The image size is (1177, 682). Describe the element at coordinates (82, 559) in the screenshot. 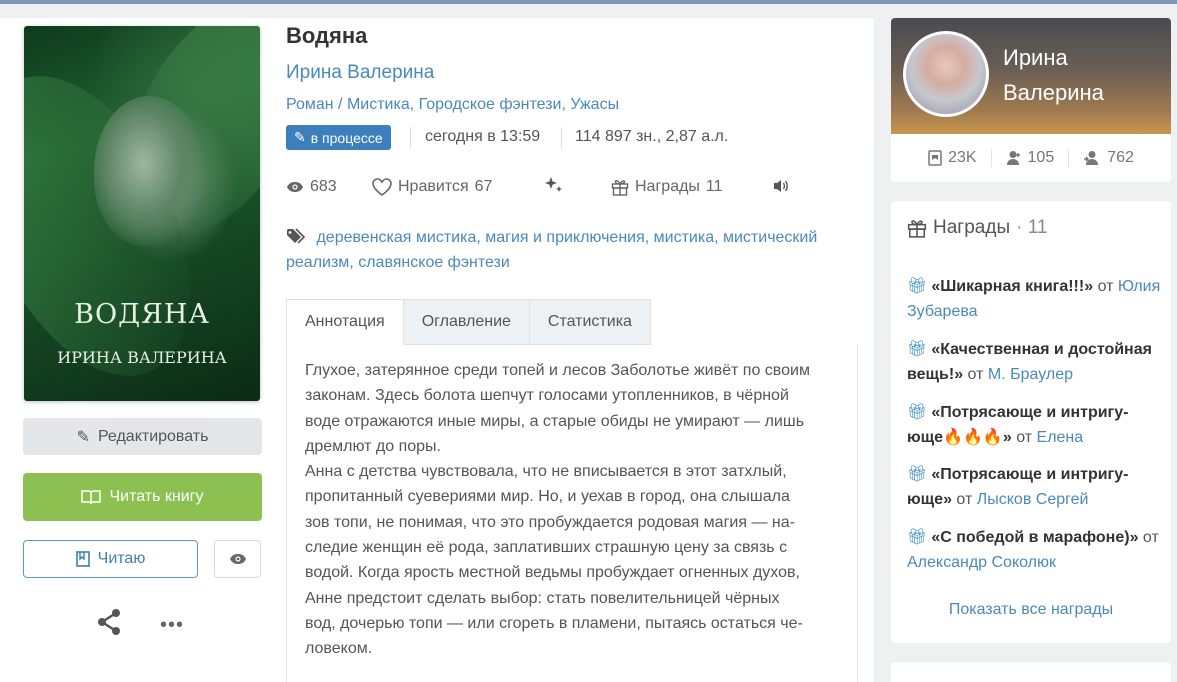

I see `bookmark-book-icon` at that location.